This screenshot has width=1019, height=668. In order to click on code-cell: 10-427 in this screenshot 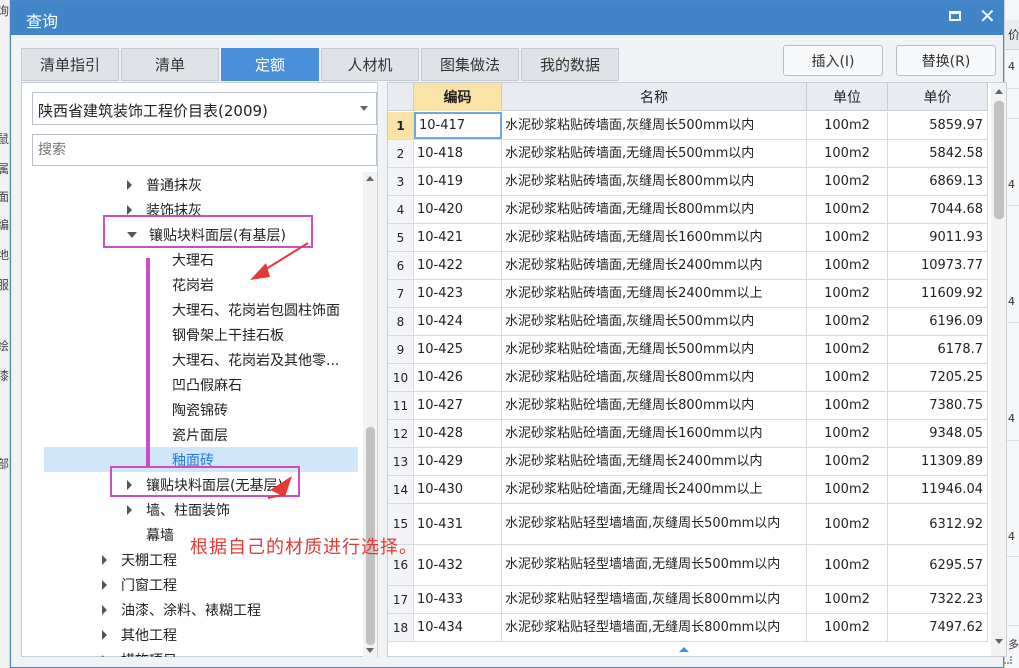, I will do `click(458, 405)`.